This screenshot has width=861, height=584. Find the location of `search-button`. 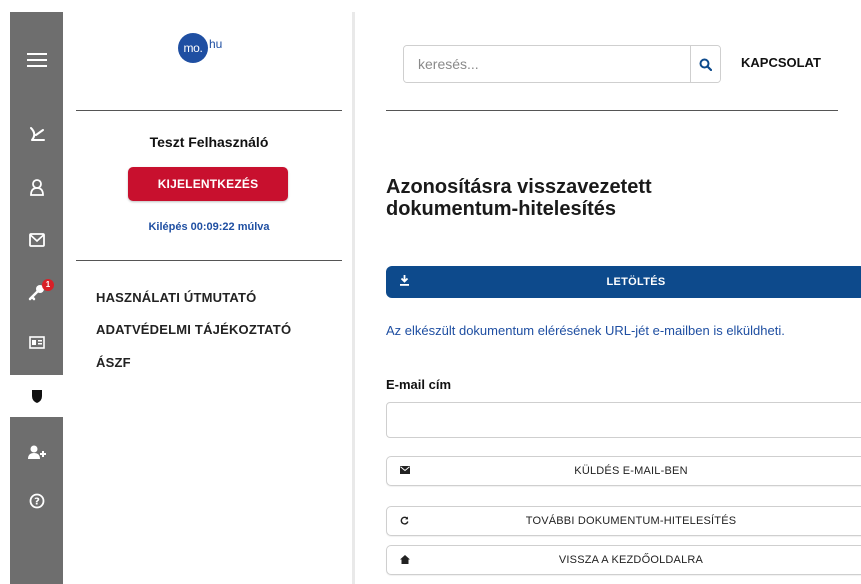

search-button is located at coordinates (705, 64).